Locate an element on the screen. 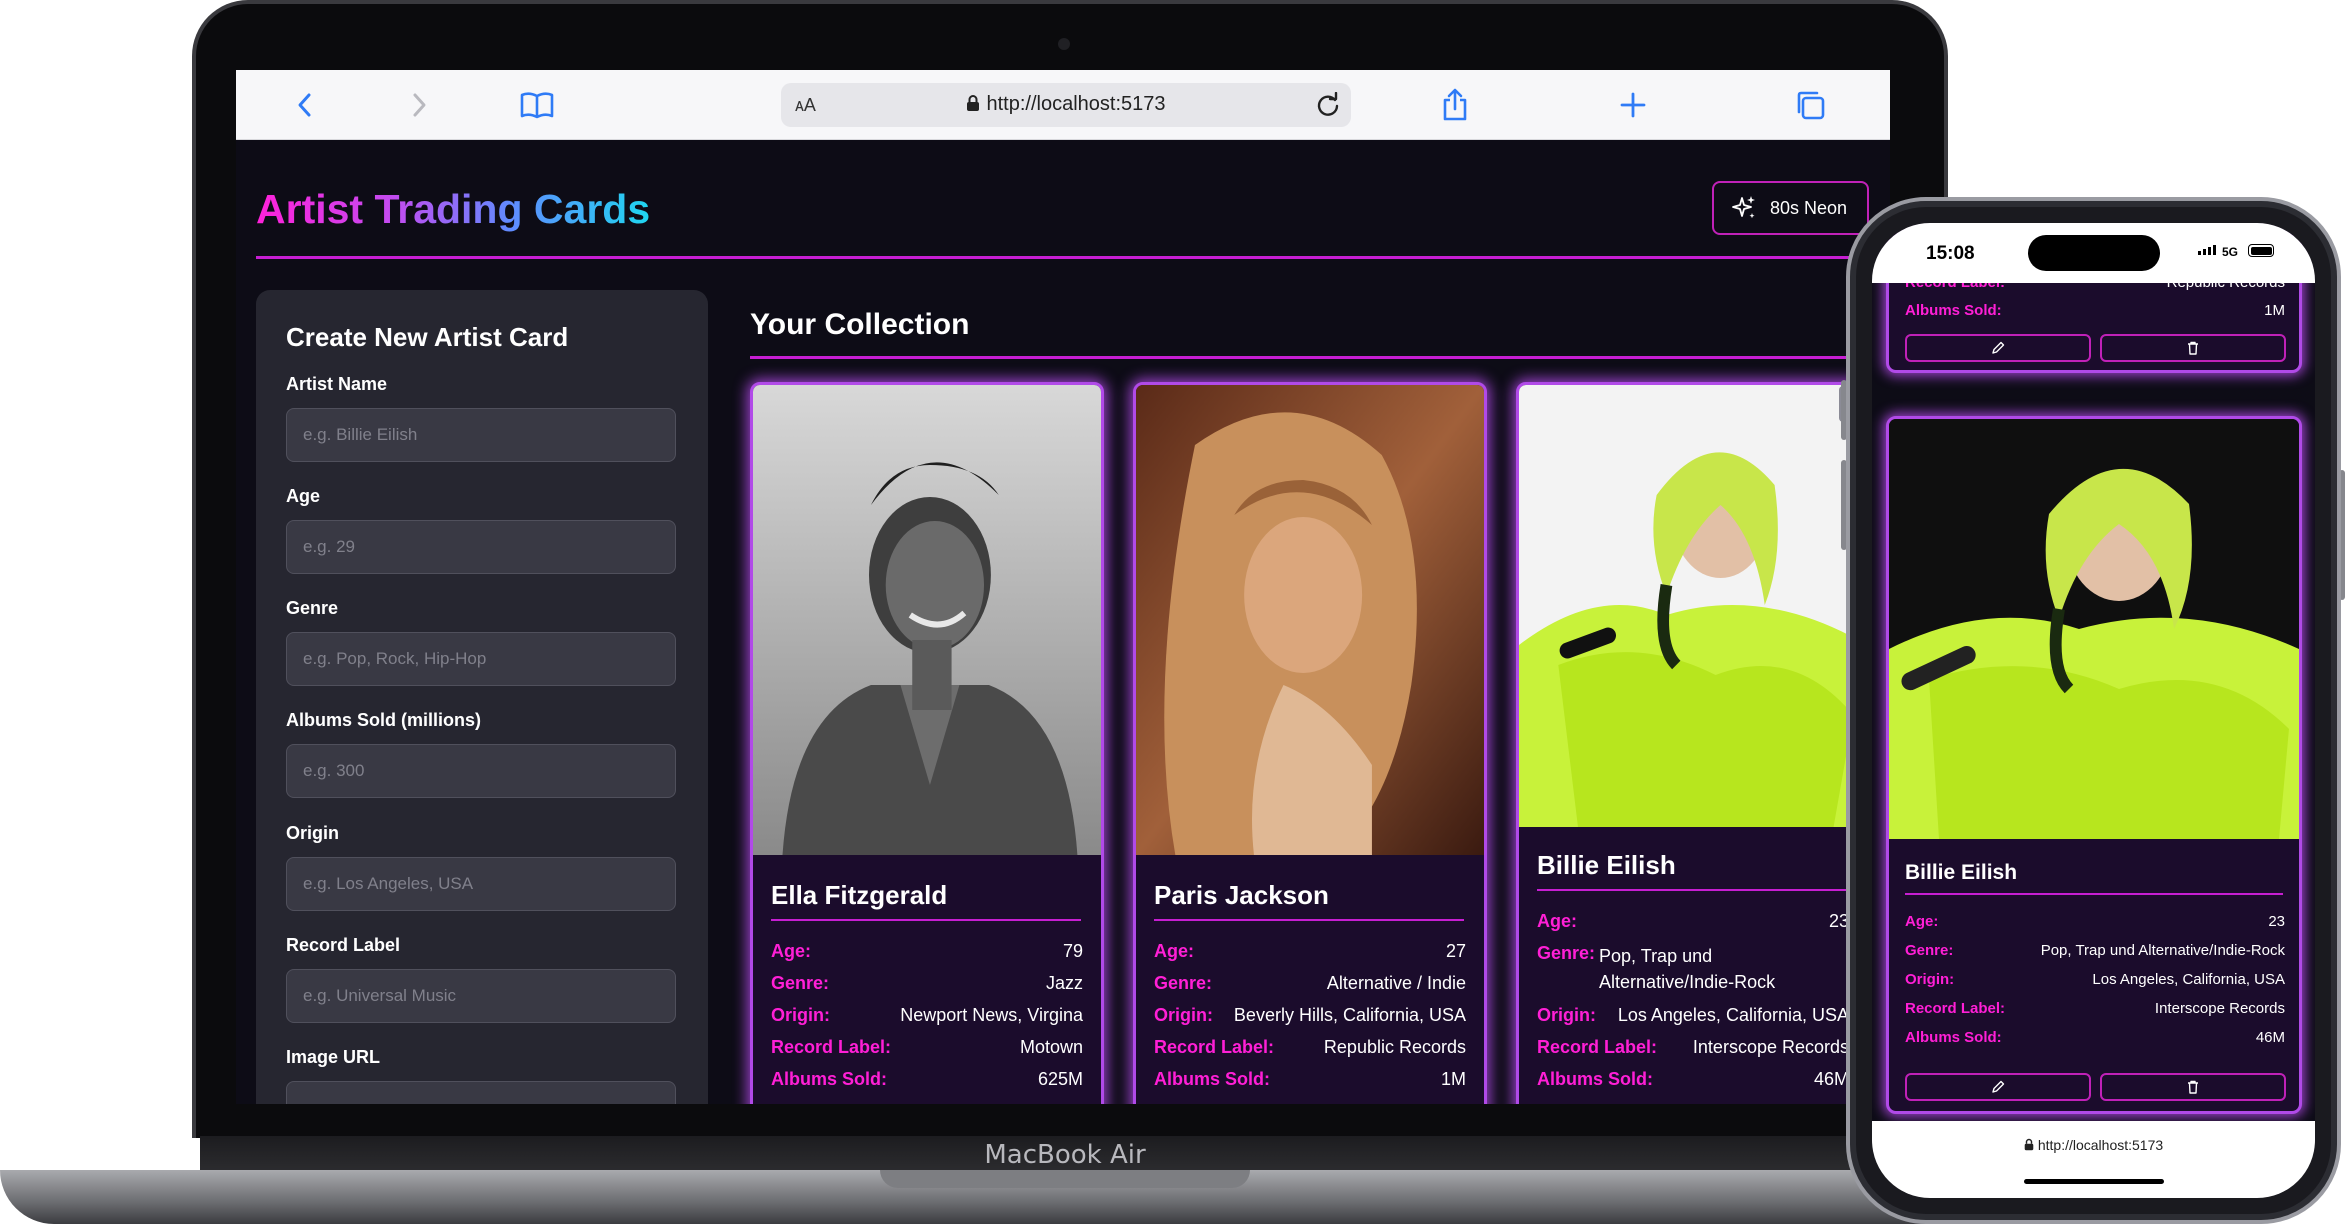  battery-icon is located at coordinates (2261, 250).